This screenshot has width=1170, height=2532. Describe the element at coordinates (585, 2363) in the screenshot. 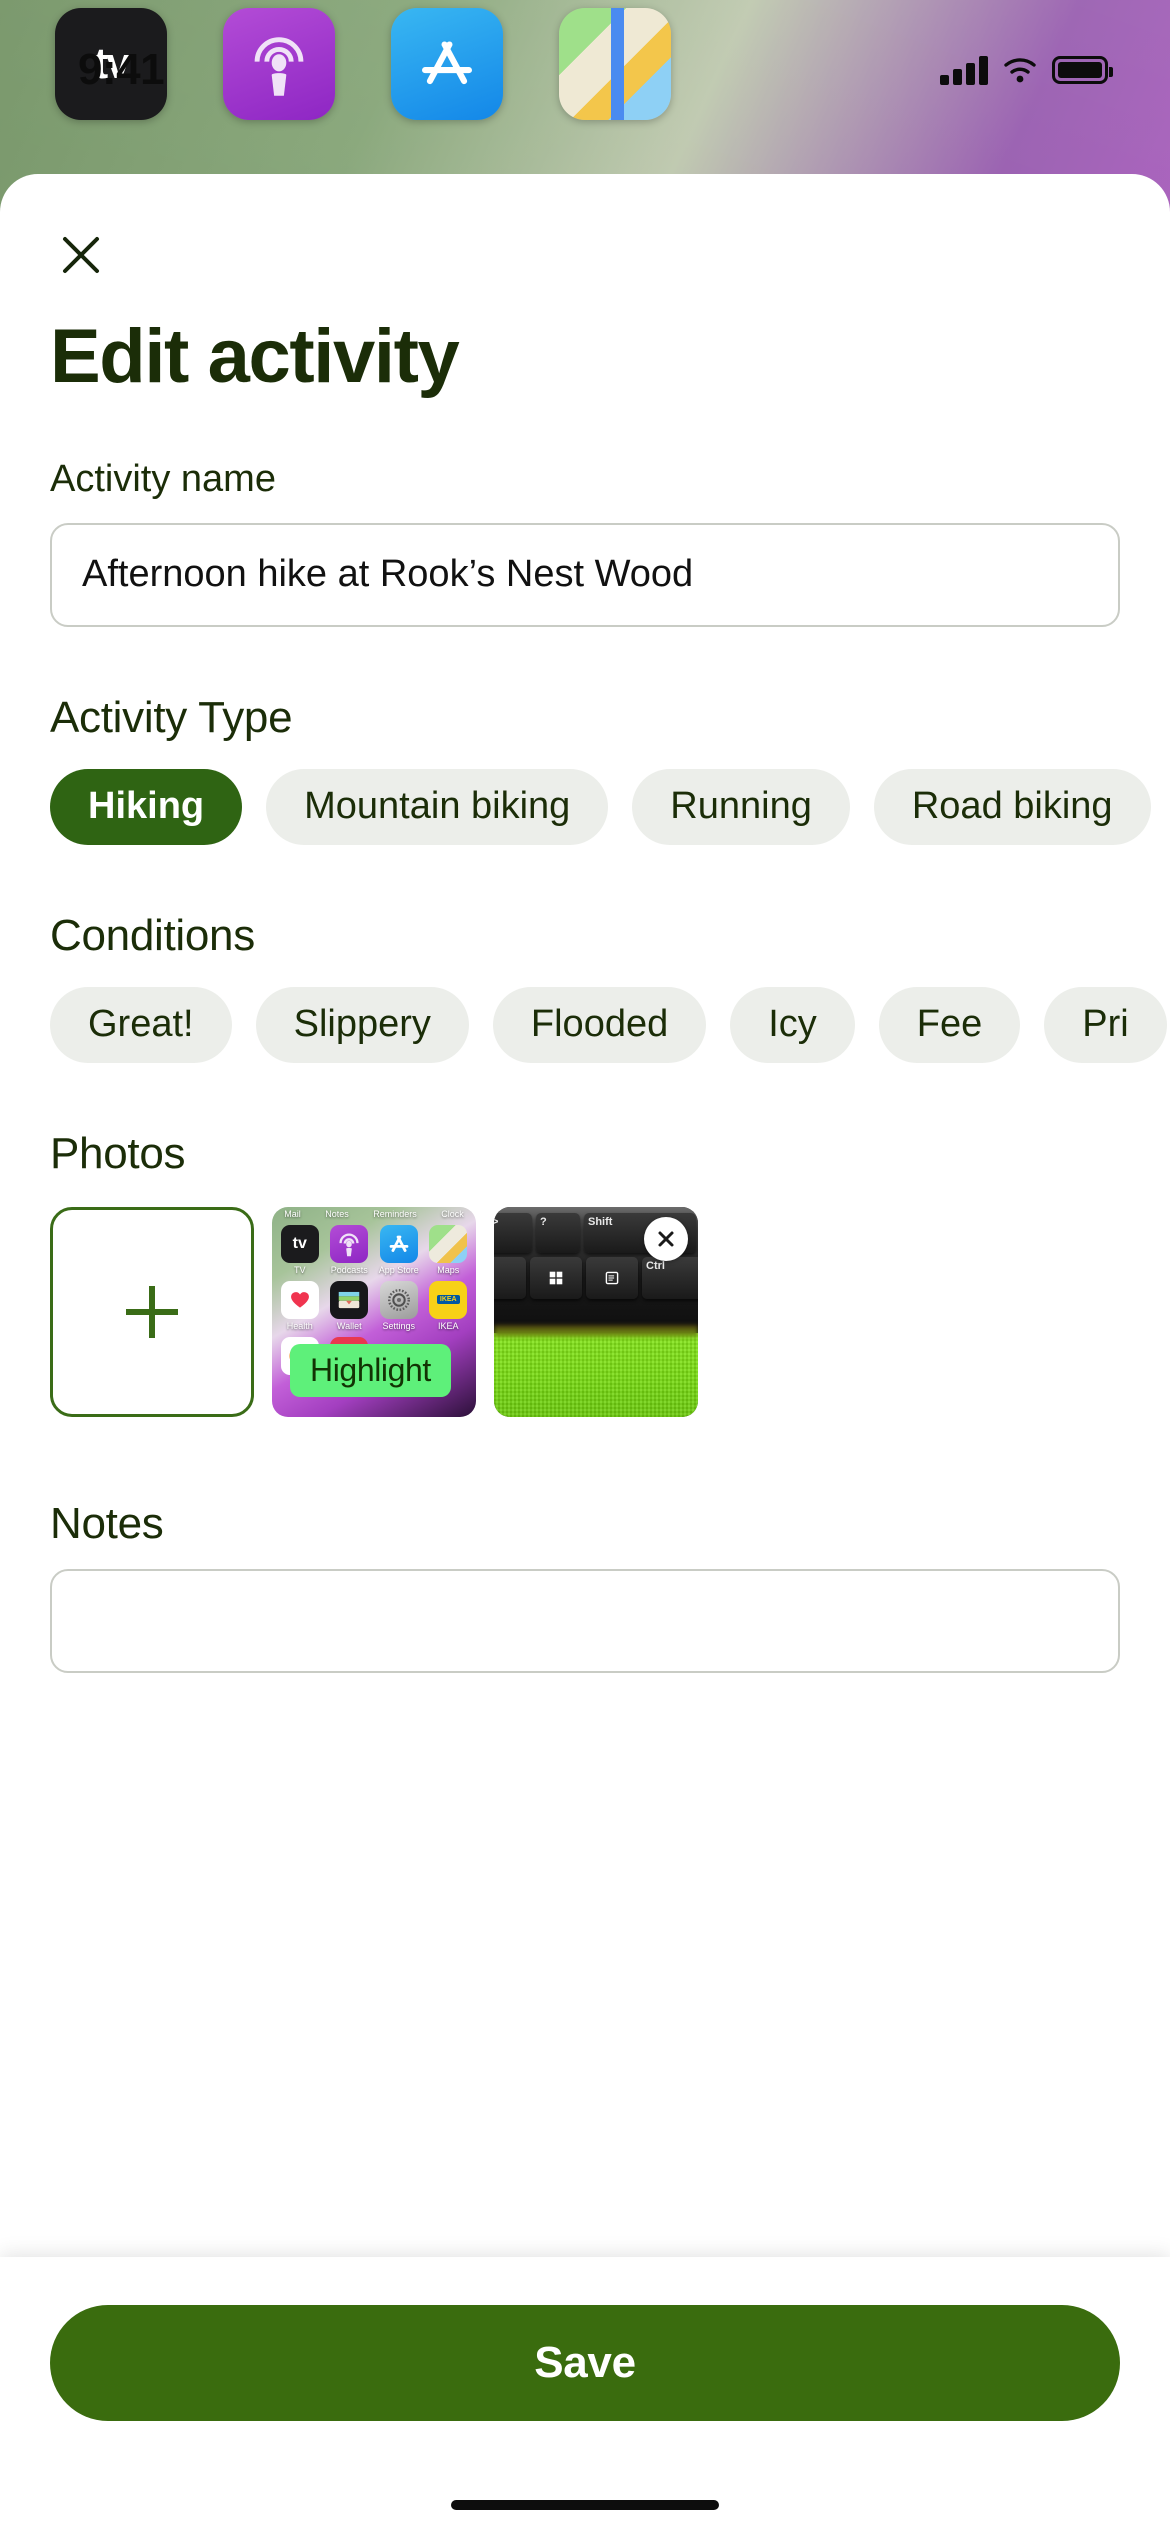

I see `save-button: Save` at that location.